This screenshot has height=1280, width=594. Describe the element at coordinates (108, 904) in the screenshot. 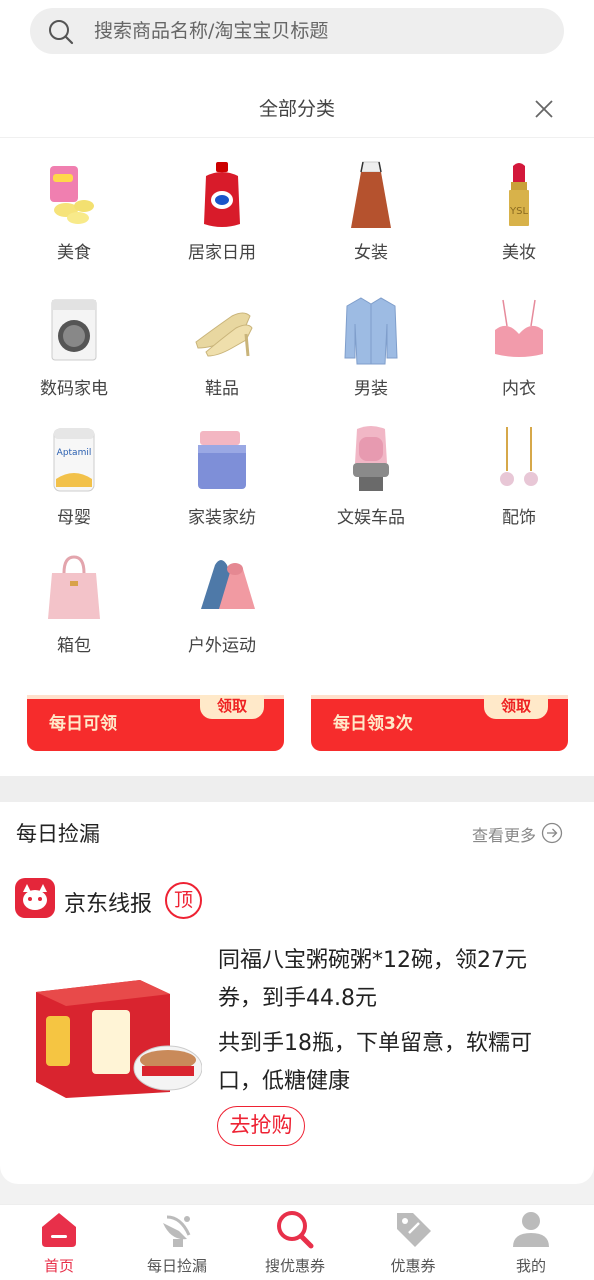

I see `source-name: 京东线报` at that location.